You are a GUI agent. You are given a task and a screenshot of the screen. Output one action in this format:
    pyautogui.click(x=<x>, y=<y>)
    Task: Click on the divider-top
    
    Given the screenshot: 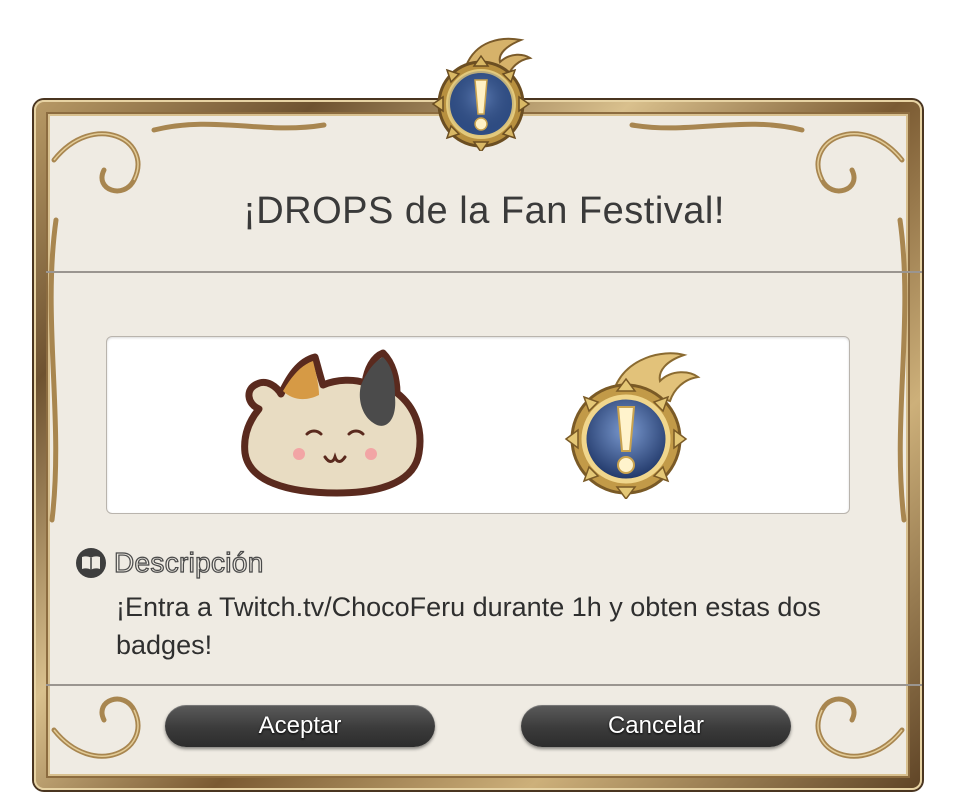 What is the action you would take?
    pyautogui.click(x=484, y=272)
    